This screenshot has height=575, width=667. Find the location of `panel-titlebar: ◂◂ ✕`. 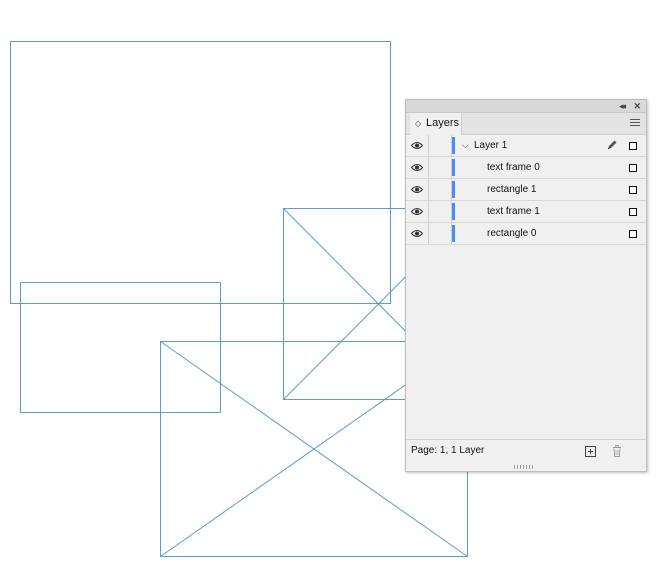

panel-titlebar: ◂◂ ✕ is located at coordinates (526, 106).